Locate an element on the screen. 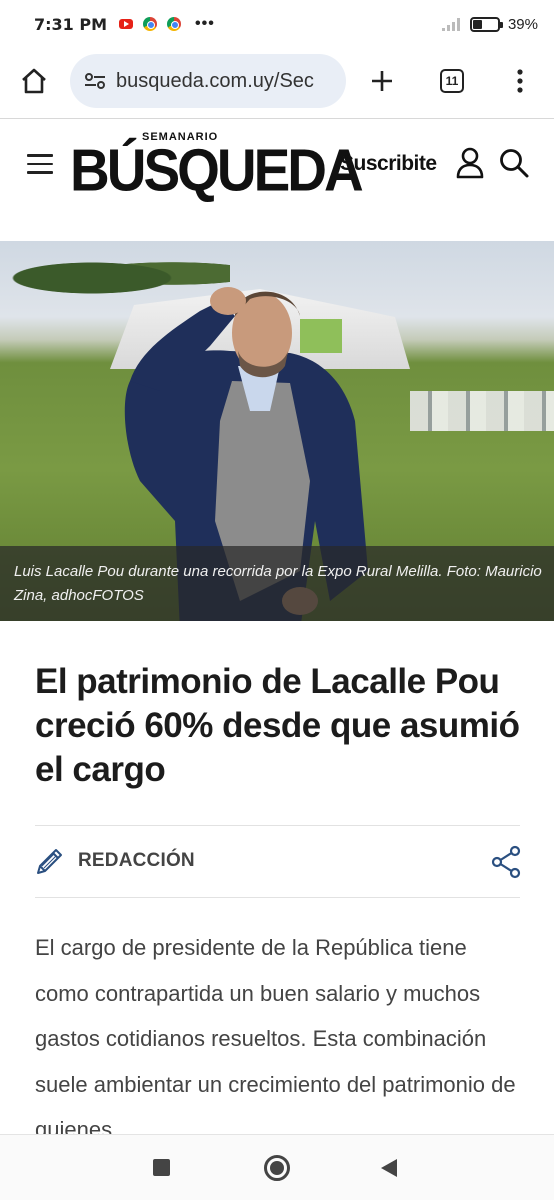 The width and height of the screenshot is (554, 1200). article-author: REDACCIÓN is located at coordinates (136, 861).